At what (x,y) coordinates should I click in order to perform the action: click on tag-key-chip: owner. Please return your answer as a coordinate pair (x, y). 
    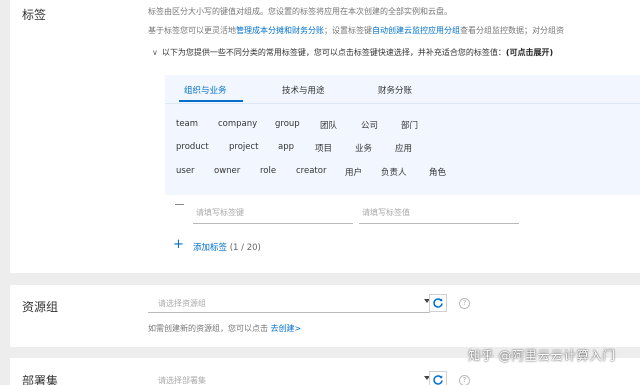
    Looking at the image, I should click on (227, 171).